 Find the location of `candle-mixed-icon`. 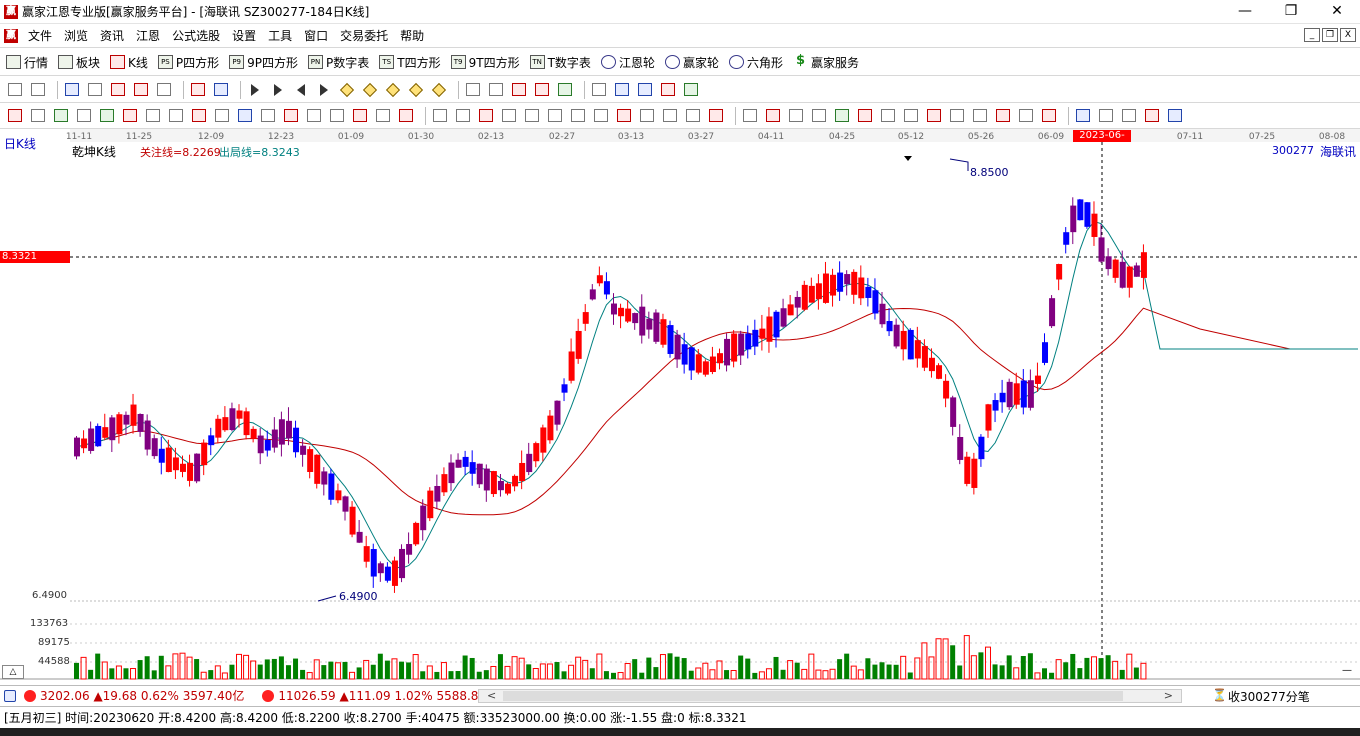

candle-mixed-icon is located at coordinates (141, 90).